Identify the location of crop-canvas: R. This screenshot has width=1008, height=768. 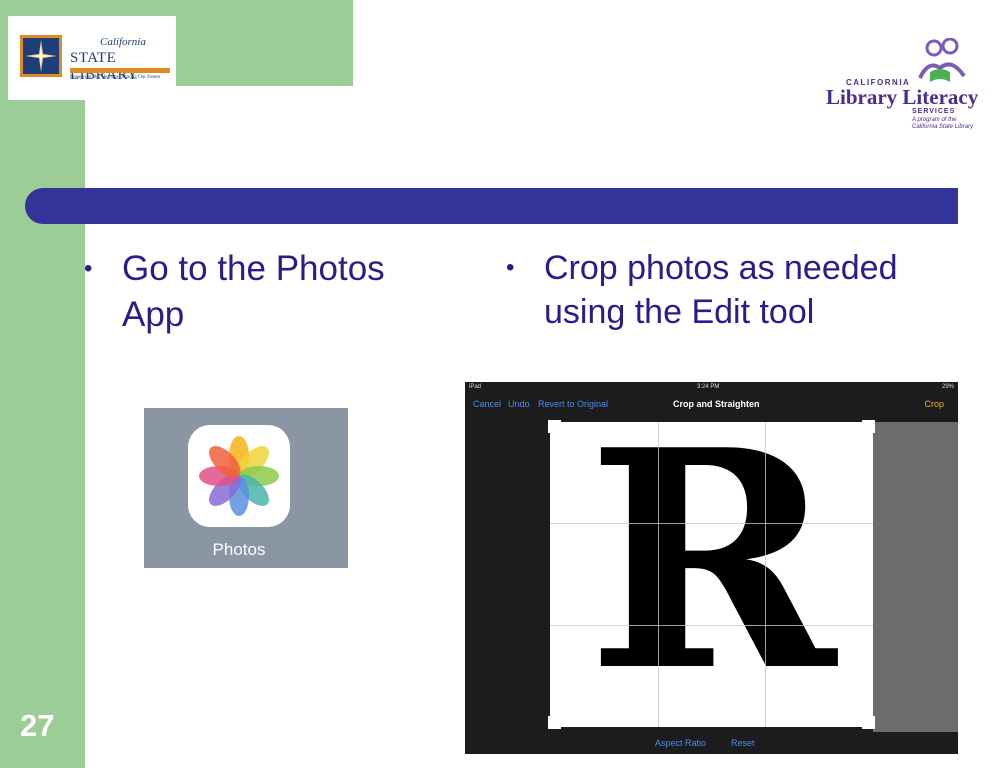
(711, 562).